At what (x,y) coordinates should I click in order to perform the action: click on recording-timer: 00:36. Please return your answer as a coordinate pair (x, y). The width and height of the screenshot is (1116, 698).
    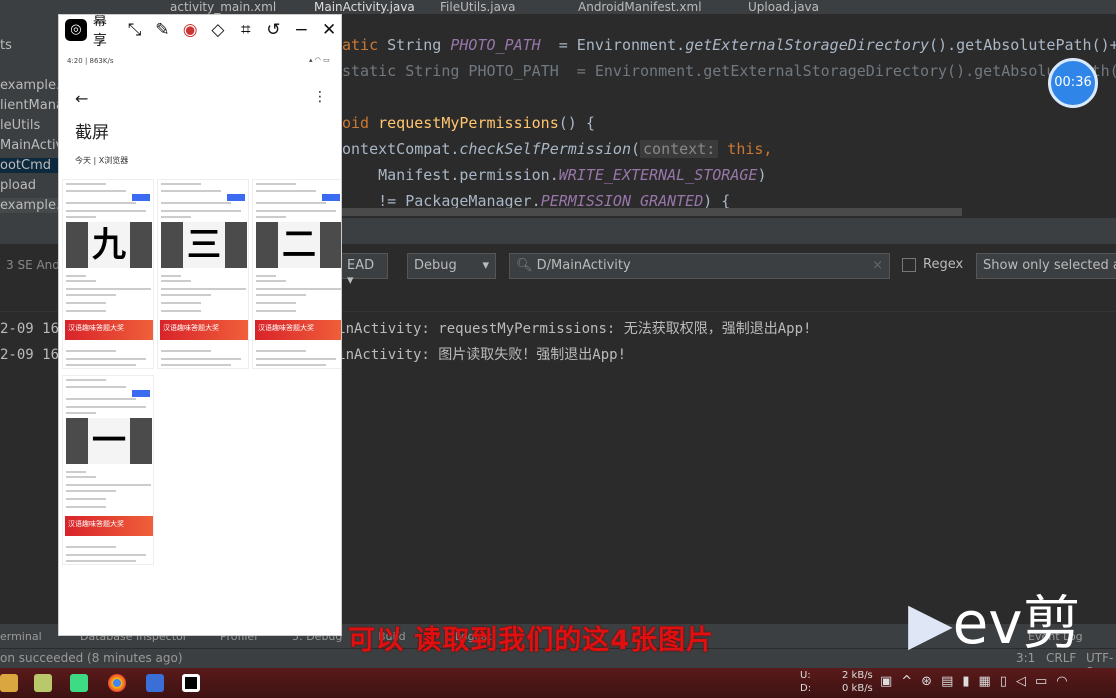
    Looking at the image, I should click on (1073, 83).